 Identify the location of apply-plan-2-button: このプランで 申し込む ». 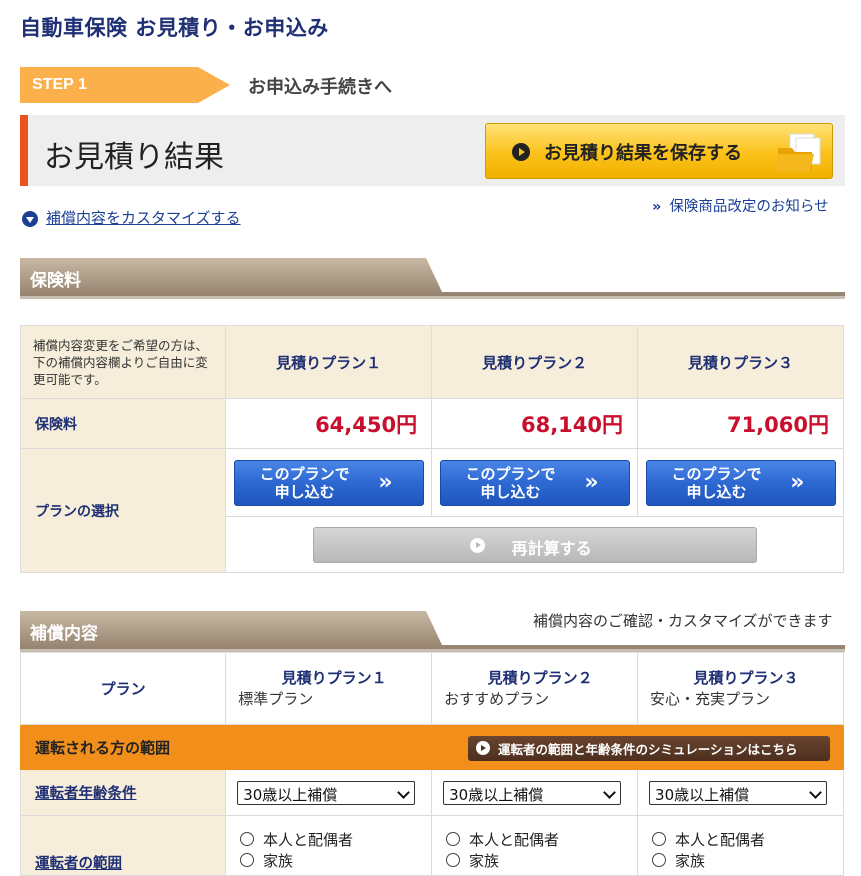
(534, 482).